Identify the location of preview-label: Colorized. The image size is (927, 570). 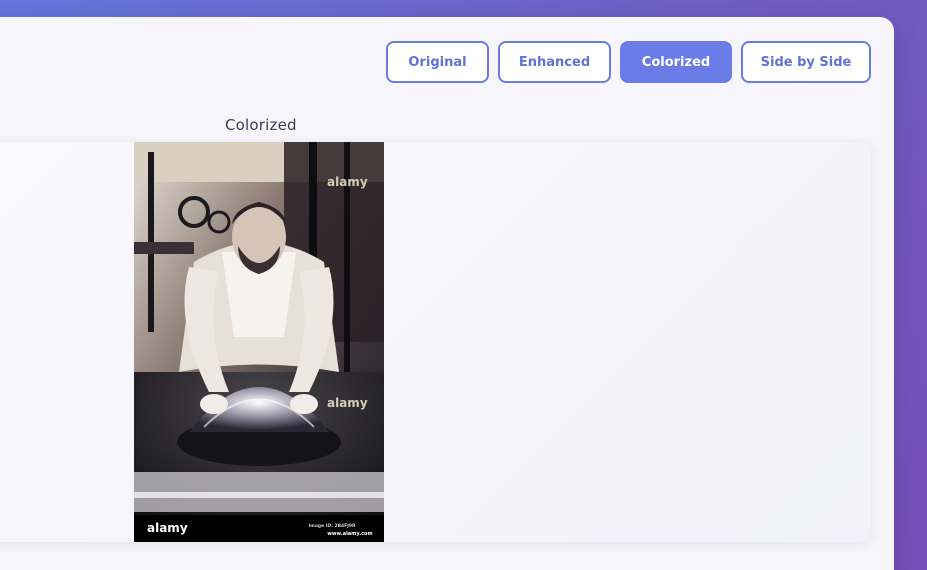
(261, 125).